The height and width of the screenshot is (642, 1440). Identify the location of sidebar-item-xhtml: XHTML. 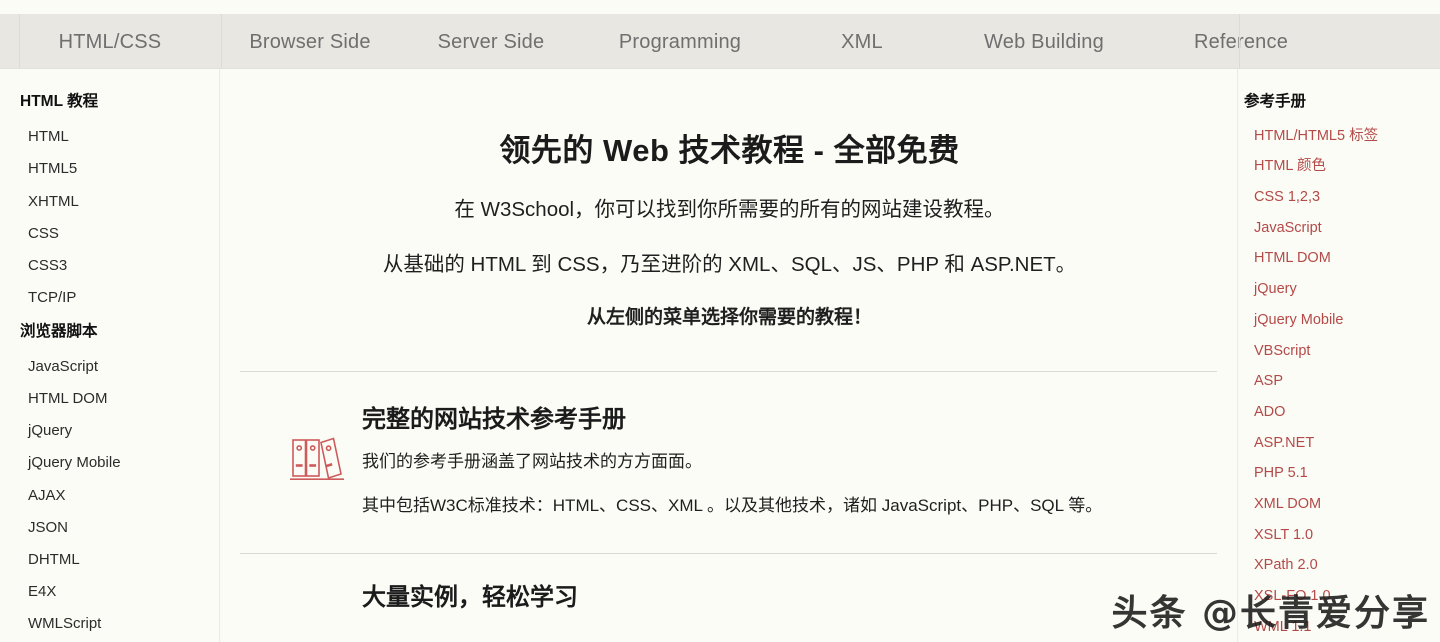
(119, 201).